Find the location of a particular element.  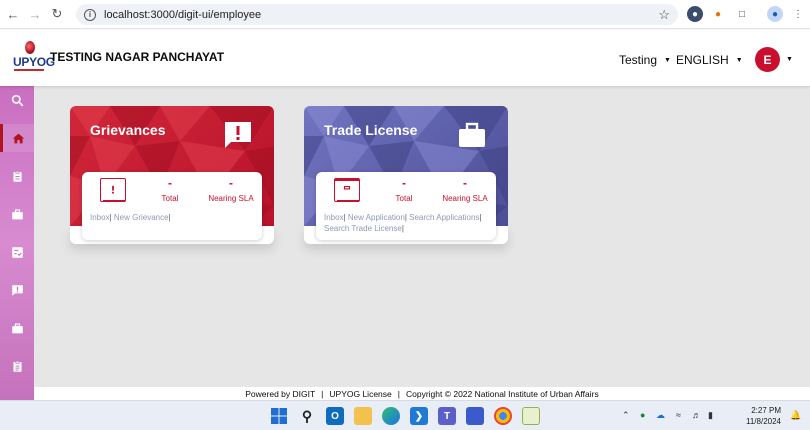

battery-icon: ▮ is located at coordinates (710, 415).